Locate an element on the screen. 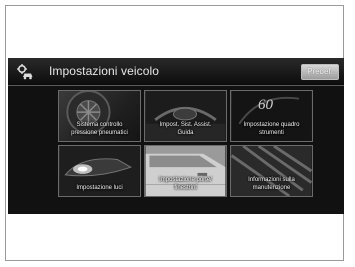 The width and height of the screenshot is (355, 267). tile-label: Impostazione quadro strumenti is located at coordinates (271, 129).